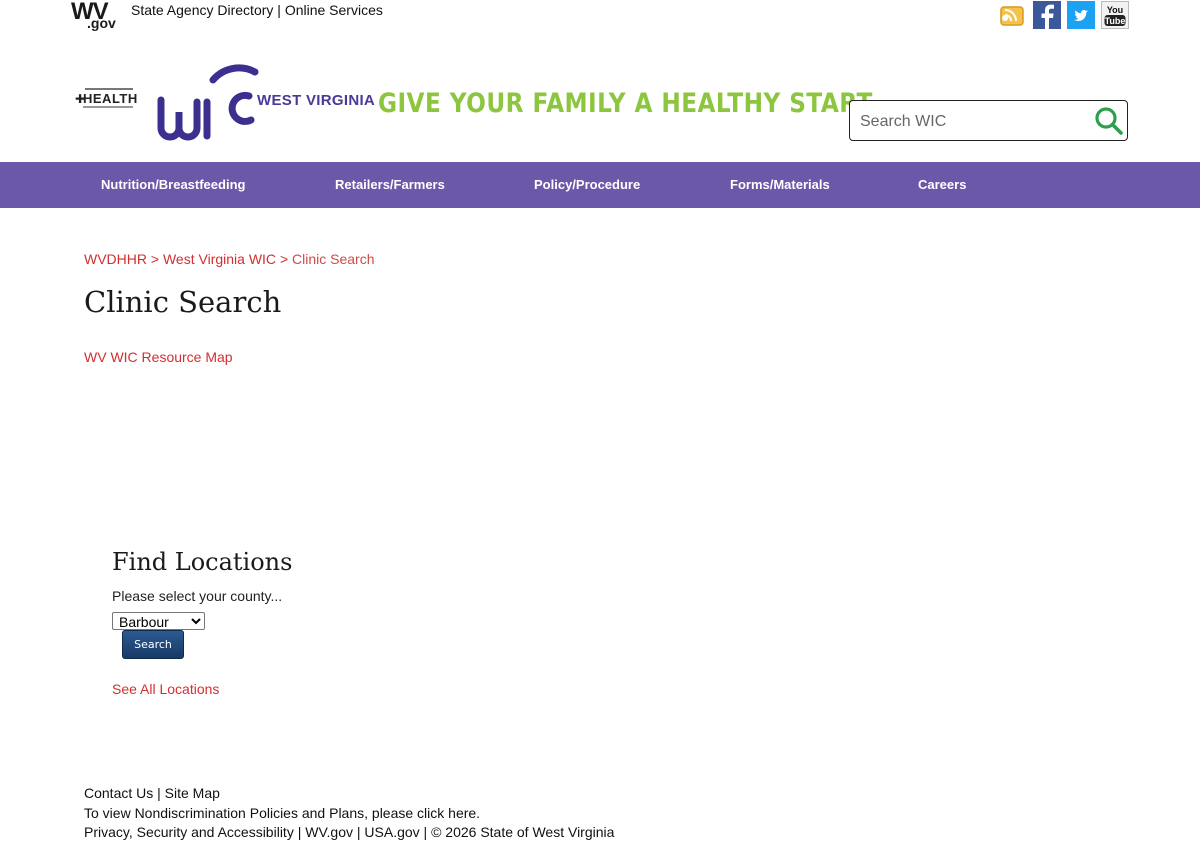 Image resolution: width=1200 pixels, height=844 pixels. I want to click on search-input, so click(975, 122).